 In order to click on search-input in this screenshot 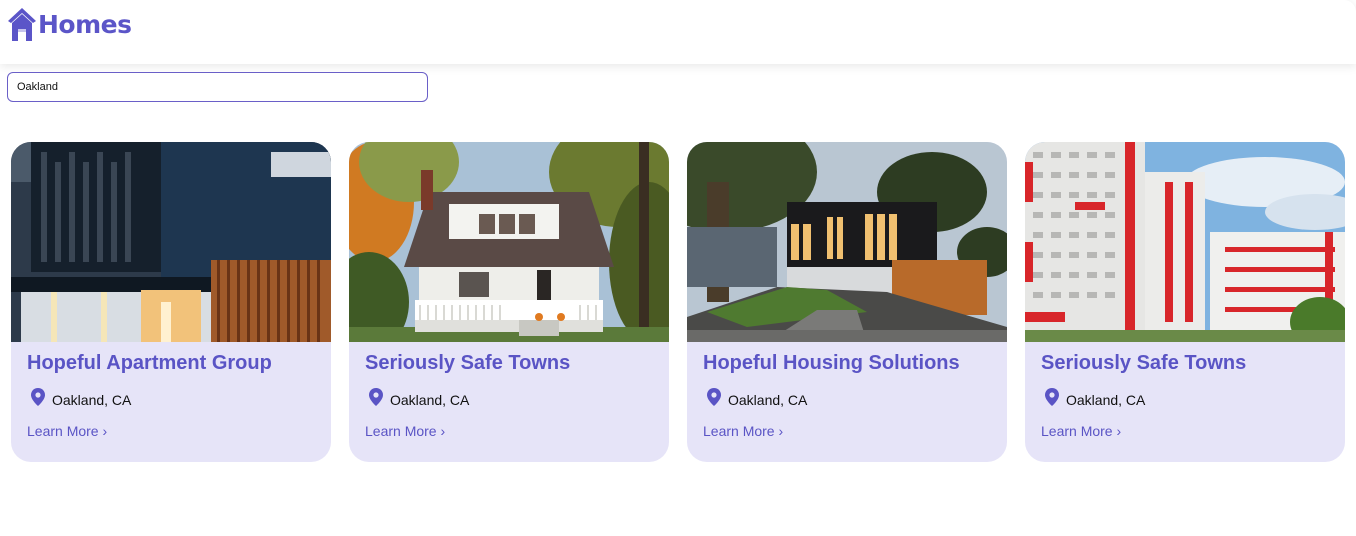, I will do `click(217, 87)`.